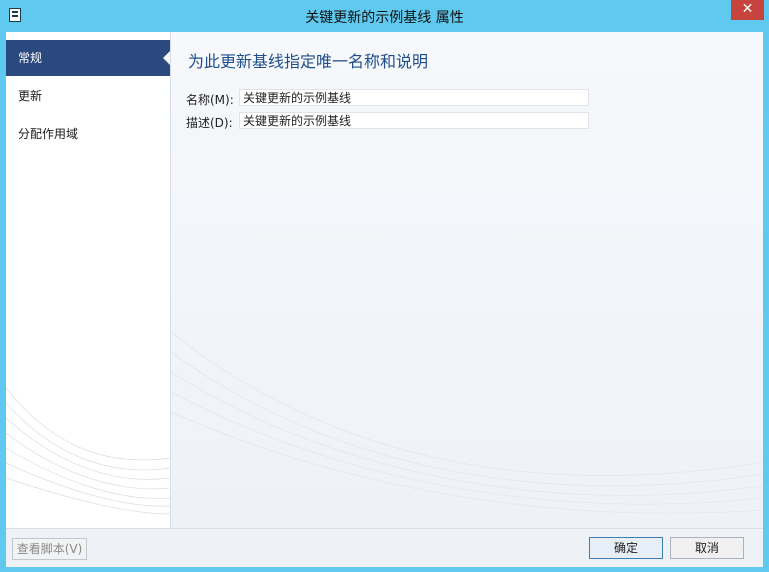 This screenshot has height=572, width=769. I want to click on dialog-footer: 查看脚本(V) 确定 取消, so click(384, 547).